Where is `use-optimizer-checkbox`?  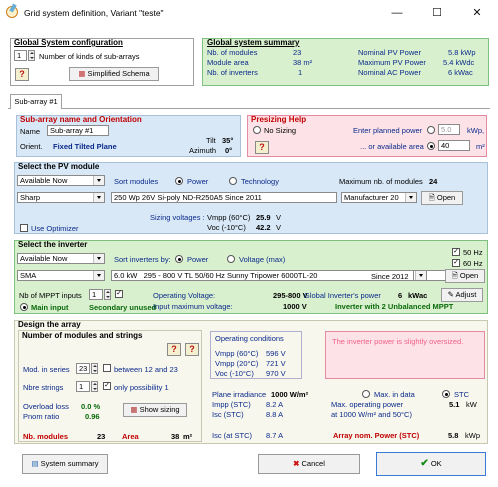 use-optimizer-checkbox is located at coordinates (24, 228).